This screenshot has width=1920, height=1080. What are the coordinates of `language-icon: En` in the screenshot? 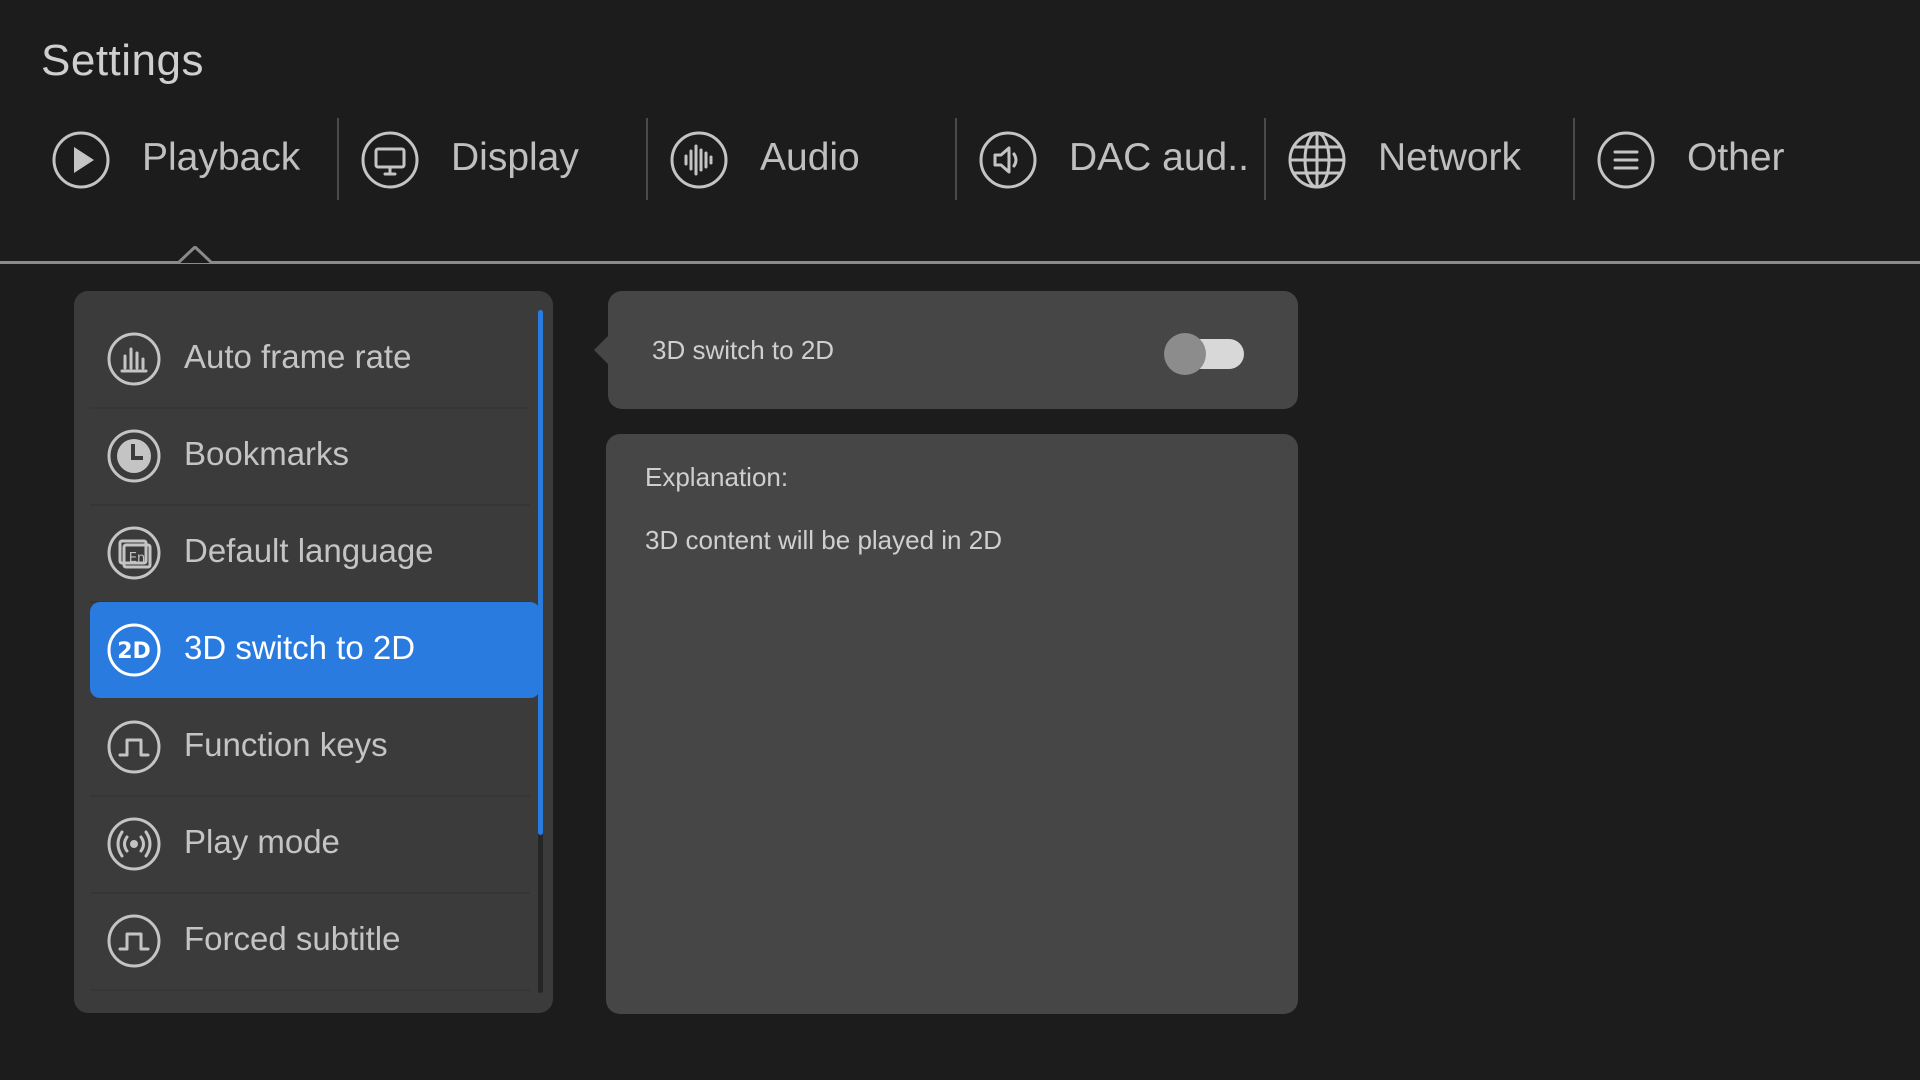 It's located at (134, 553).